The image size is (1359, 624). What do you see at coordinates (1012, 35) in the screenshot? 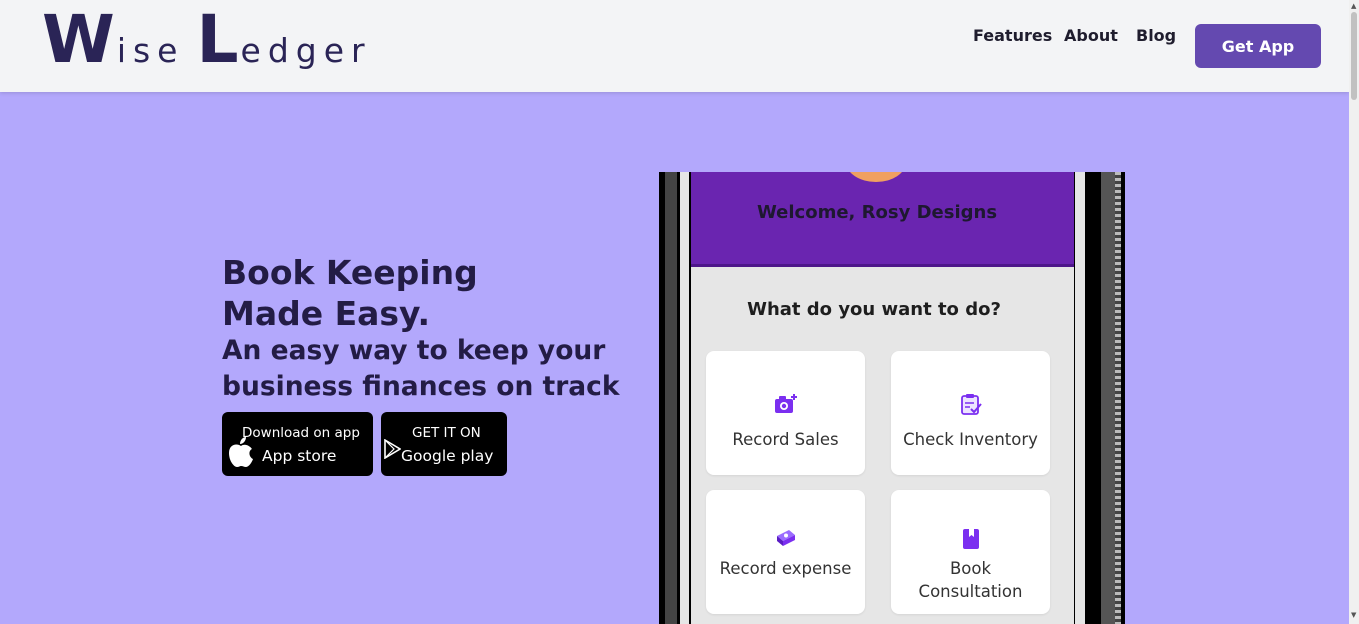
I see `nav-features-link: Features` at bounding box center [1012, 35].